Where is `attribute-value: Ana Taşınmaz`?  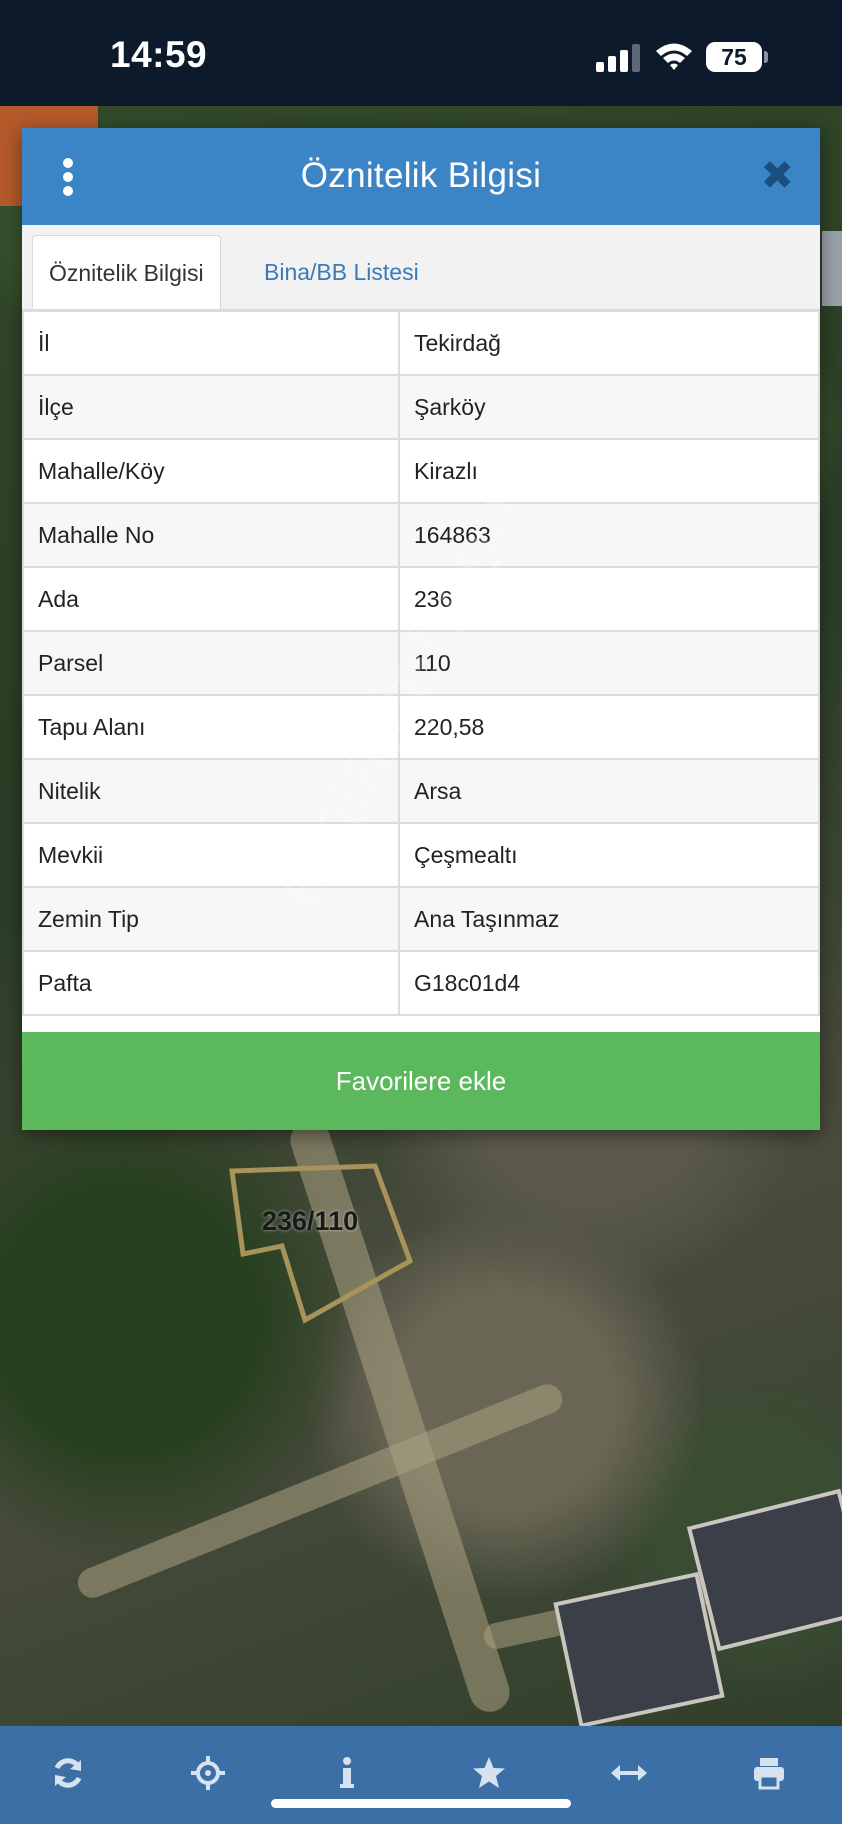 attribute-value: Ana Taşınmaz is located at coordinates (609, 919).